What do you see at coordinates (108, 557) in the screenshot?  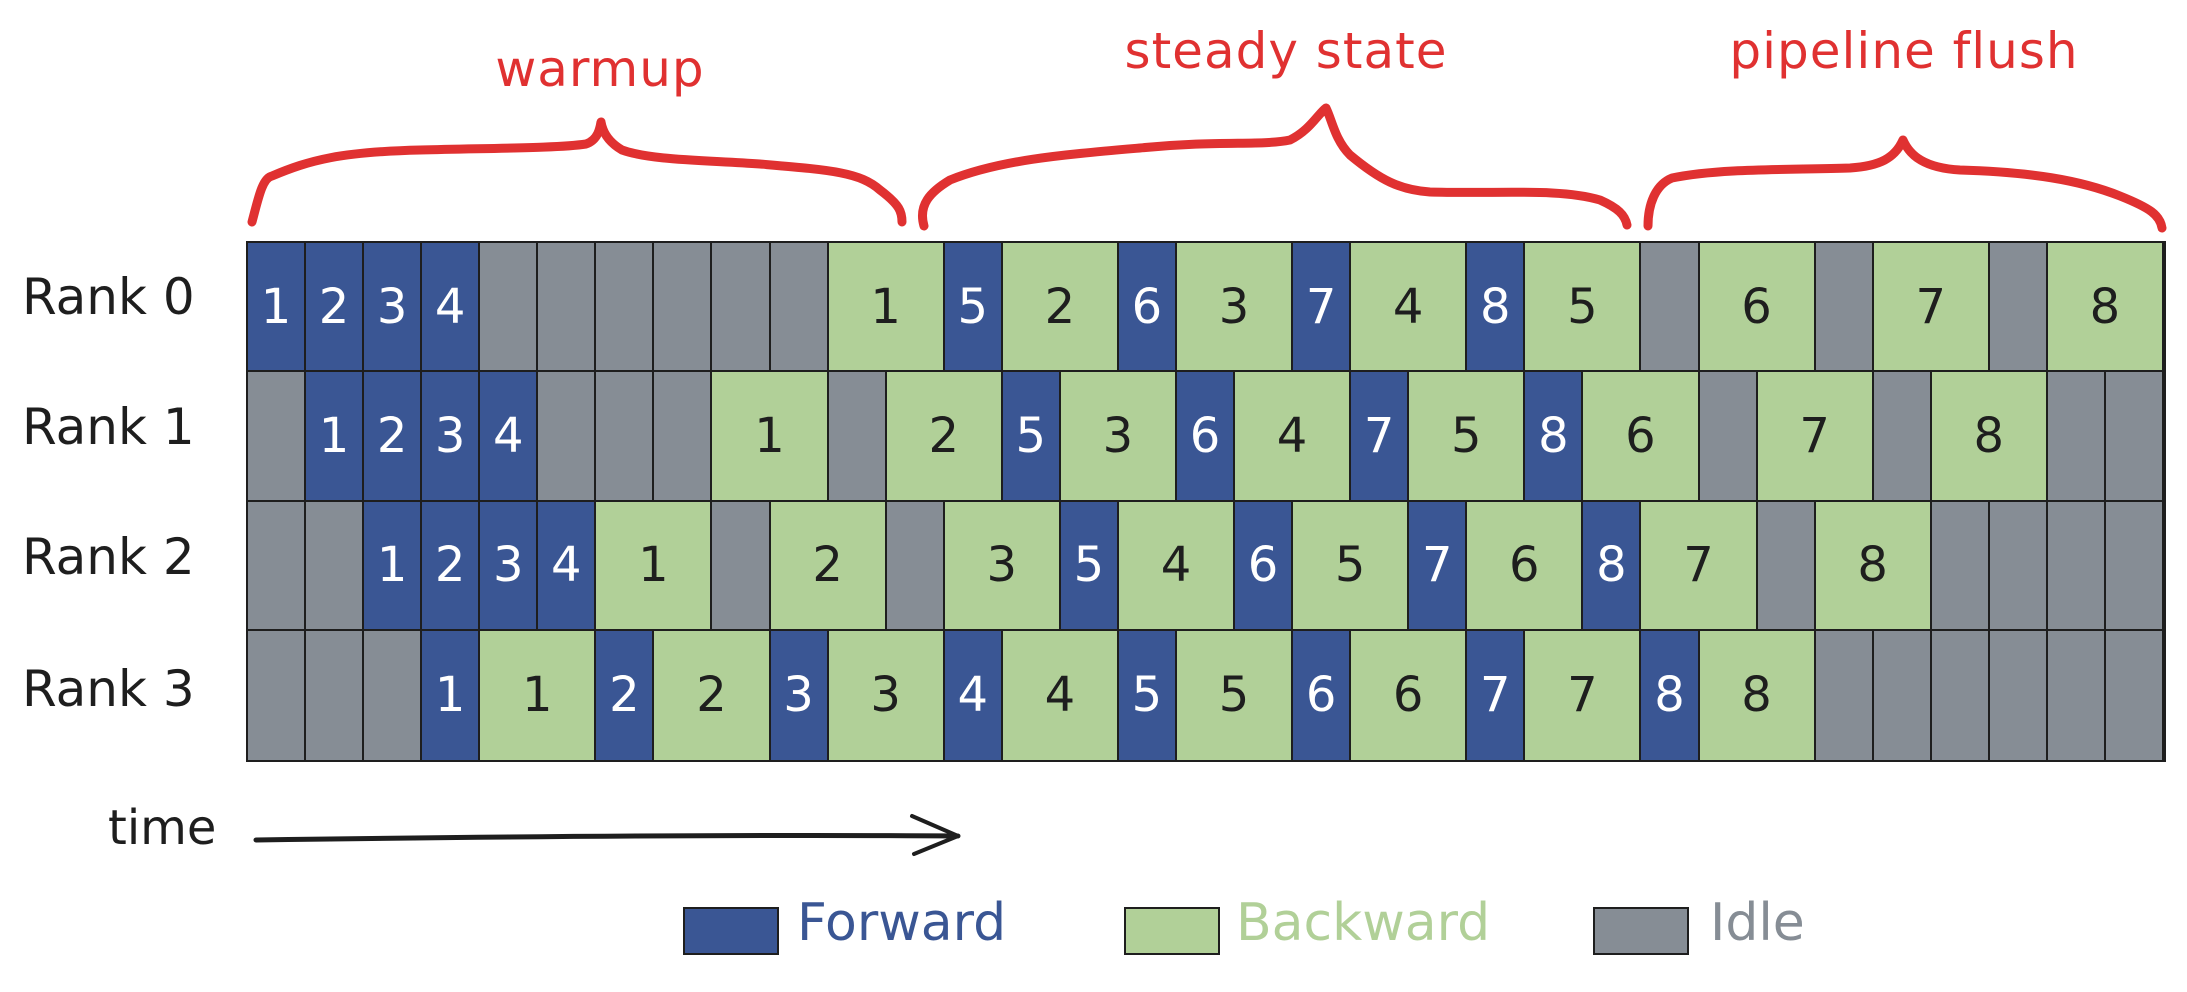 I see `rank-label-2: Rank 2` at bounding box center [108, 557].